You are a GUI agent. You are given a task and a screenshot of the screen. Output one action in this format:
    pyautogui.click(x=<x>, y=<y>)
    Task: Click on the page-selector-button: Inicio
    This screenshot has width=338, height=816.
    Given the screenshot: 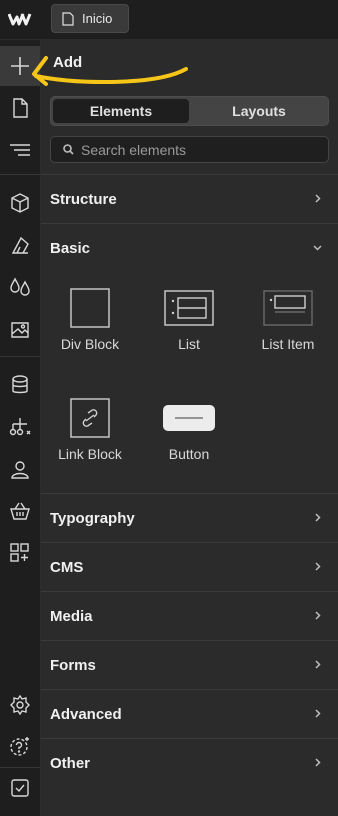 What is the action you would take?
    pyautogui.click(x=90, y=18)
    